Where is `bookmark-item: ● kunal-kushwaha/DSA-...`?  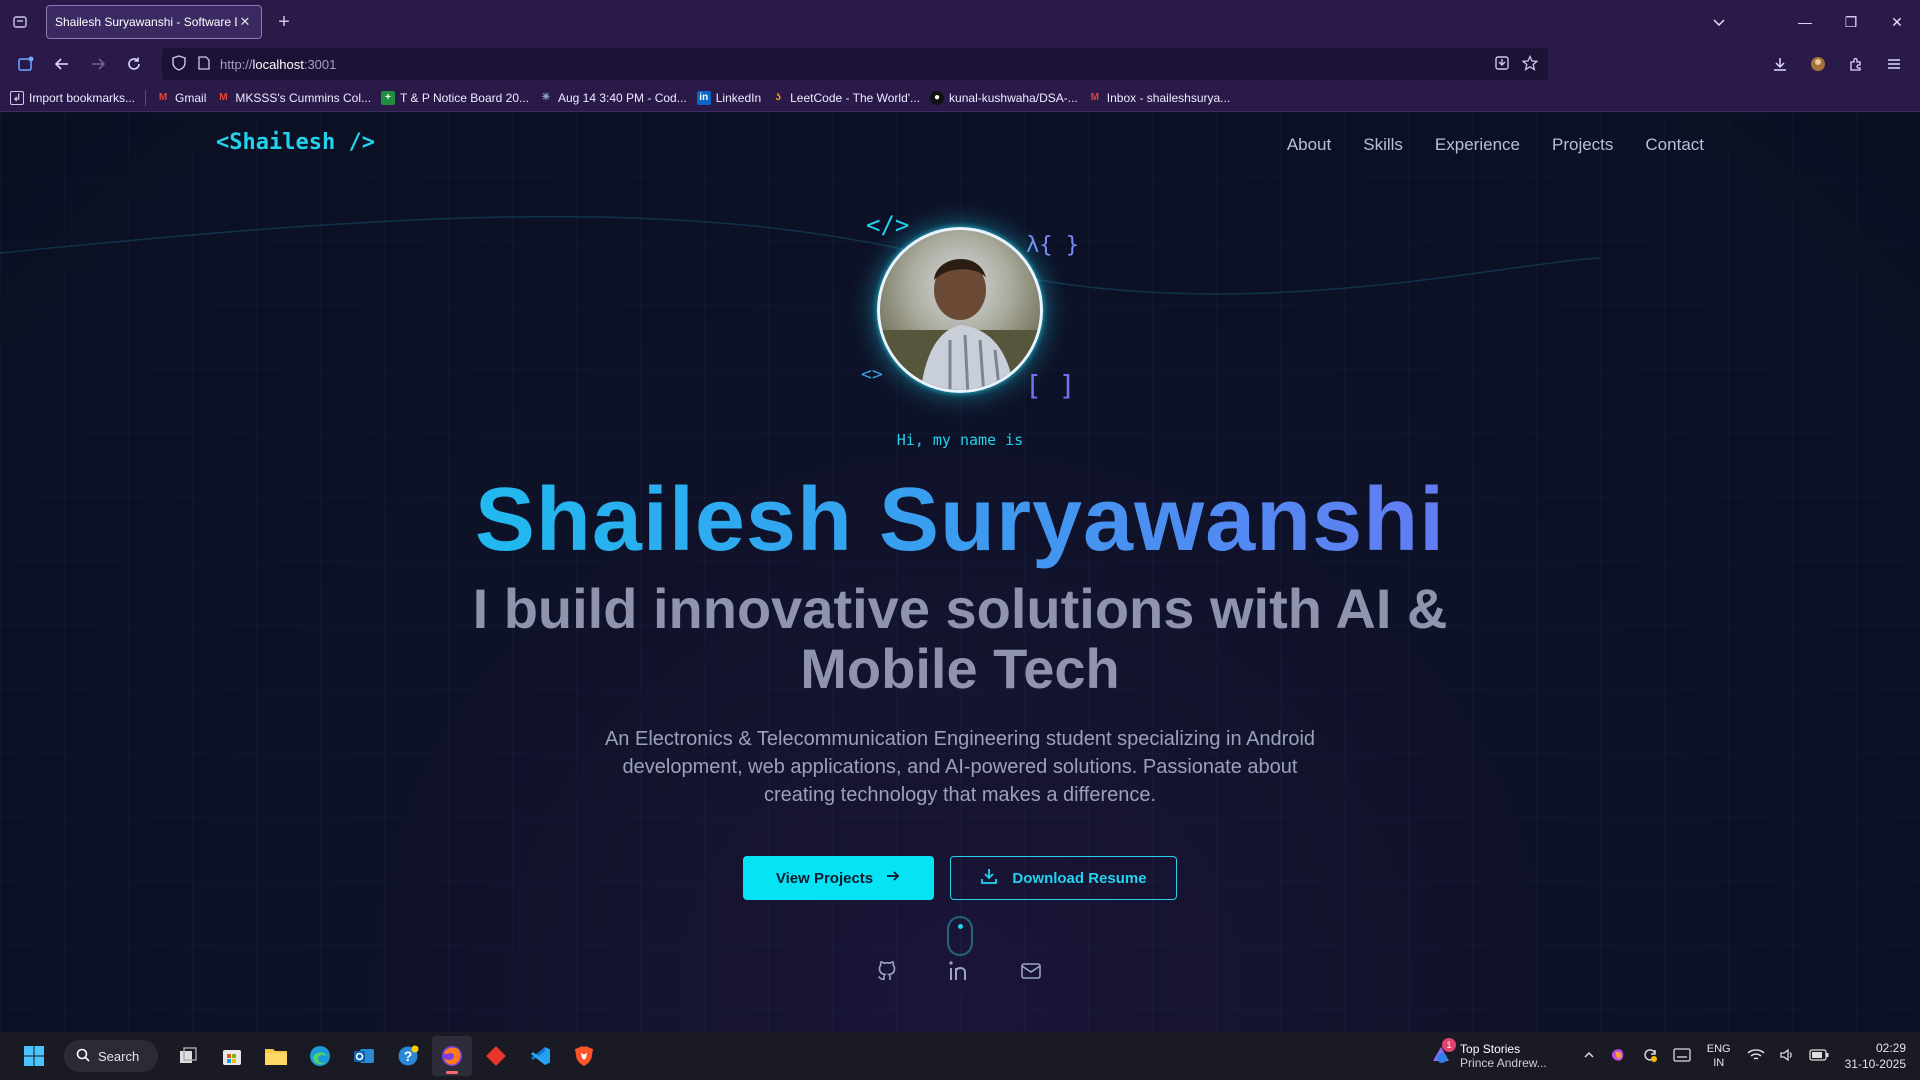
bookmark-item: ● kunal-kushwaha/DSA-... is located at coordinates (1004, 97).